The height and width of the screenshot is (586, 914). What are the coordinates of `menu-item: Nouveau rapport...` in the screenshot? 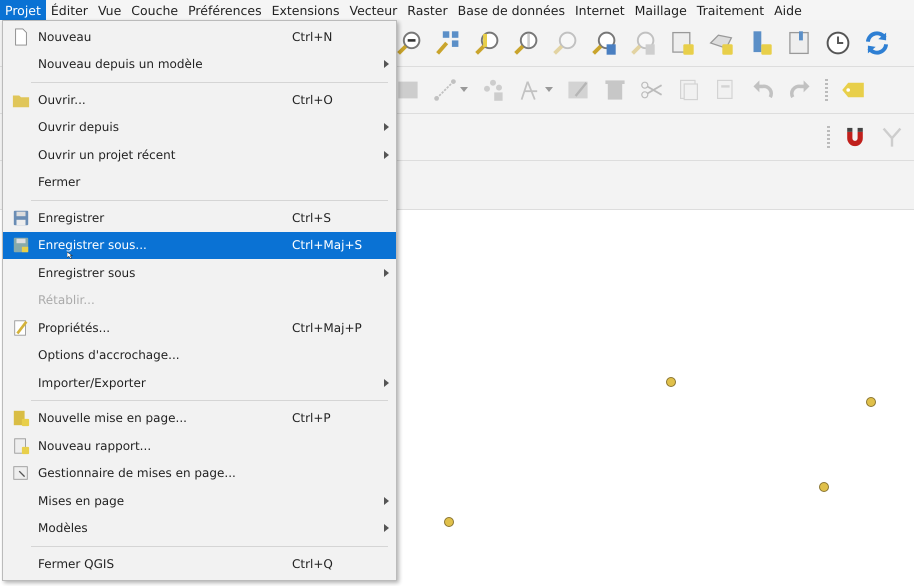 It's located at (199, 446).